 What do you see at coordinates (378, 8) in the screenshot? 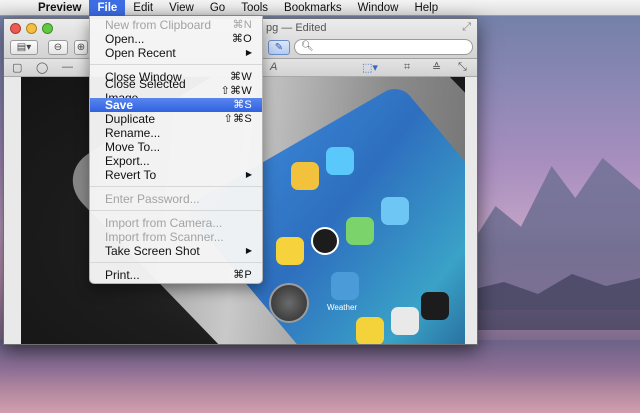
I see `menu-window: Window` at bounding box center [378, 8].